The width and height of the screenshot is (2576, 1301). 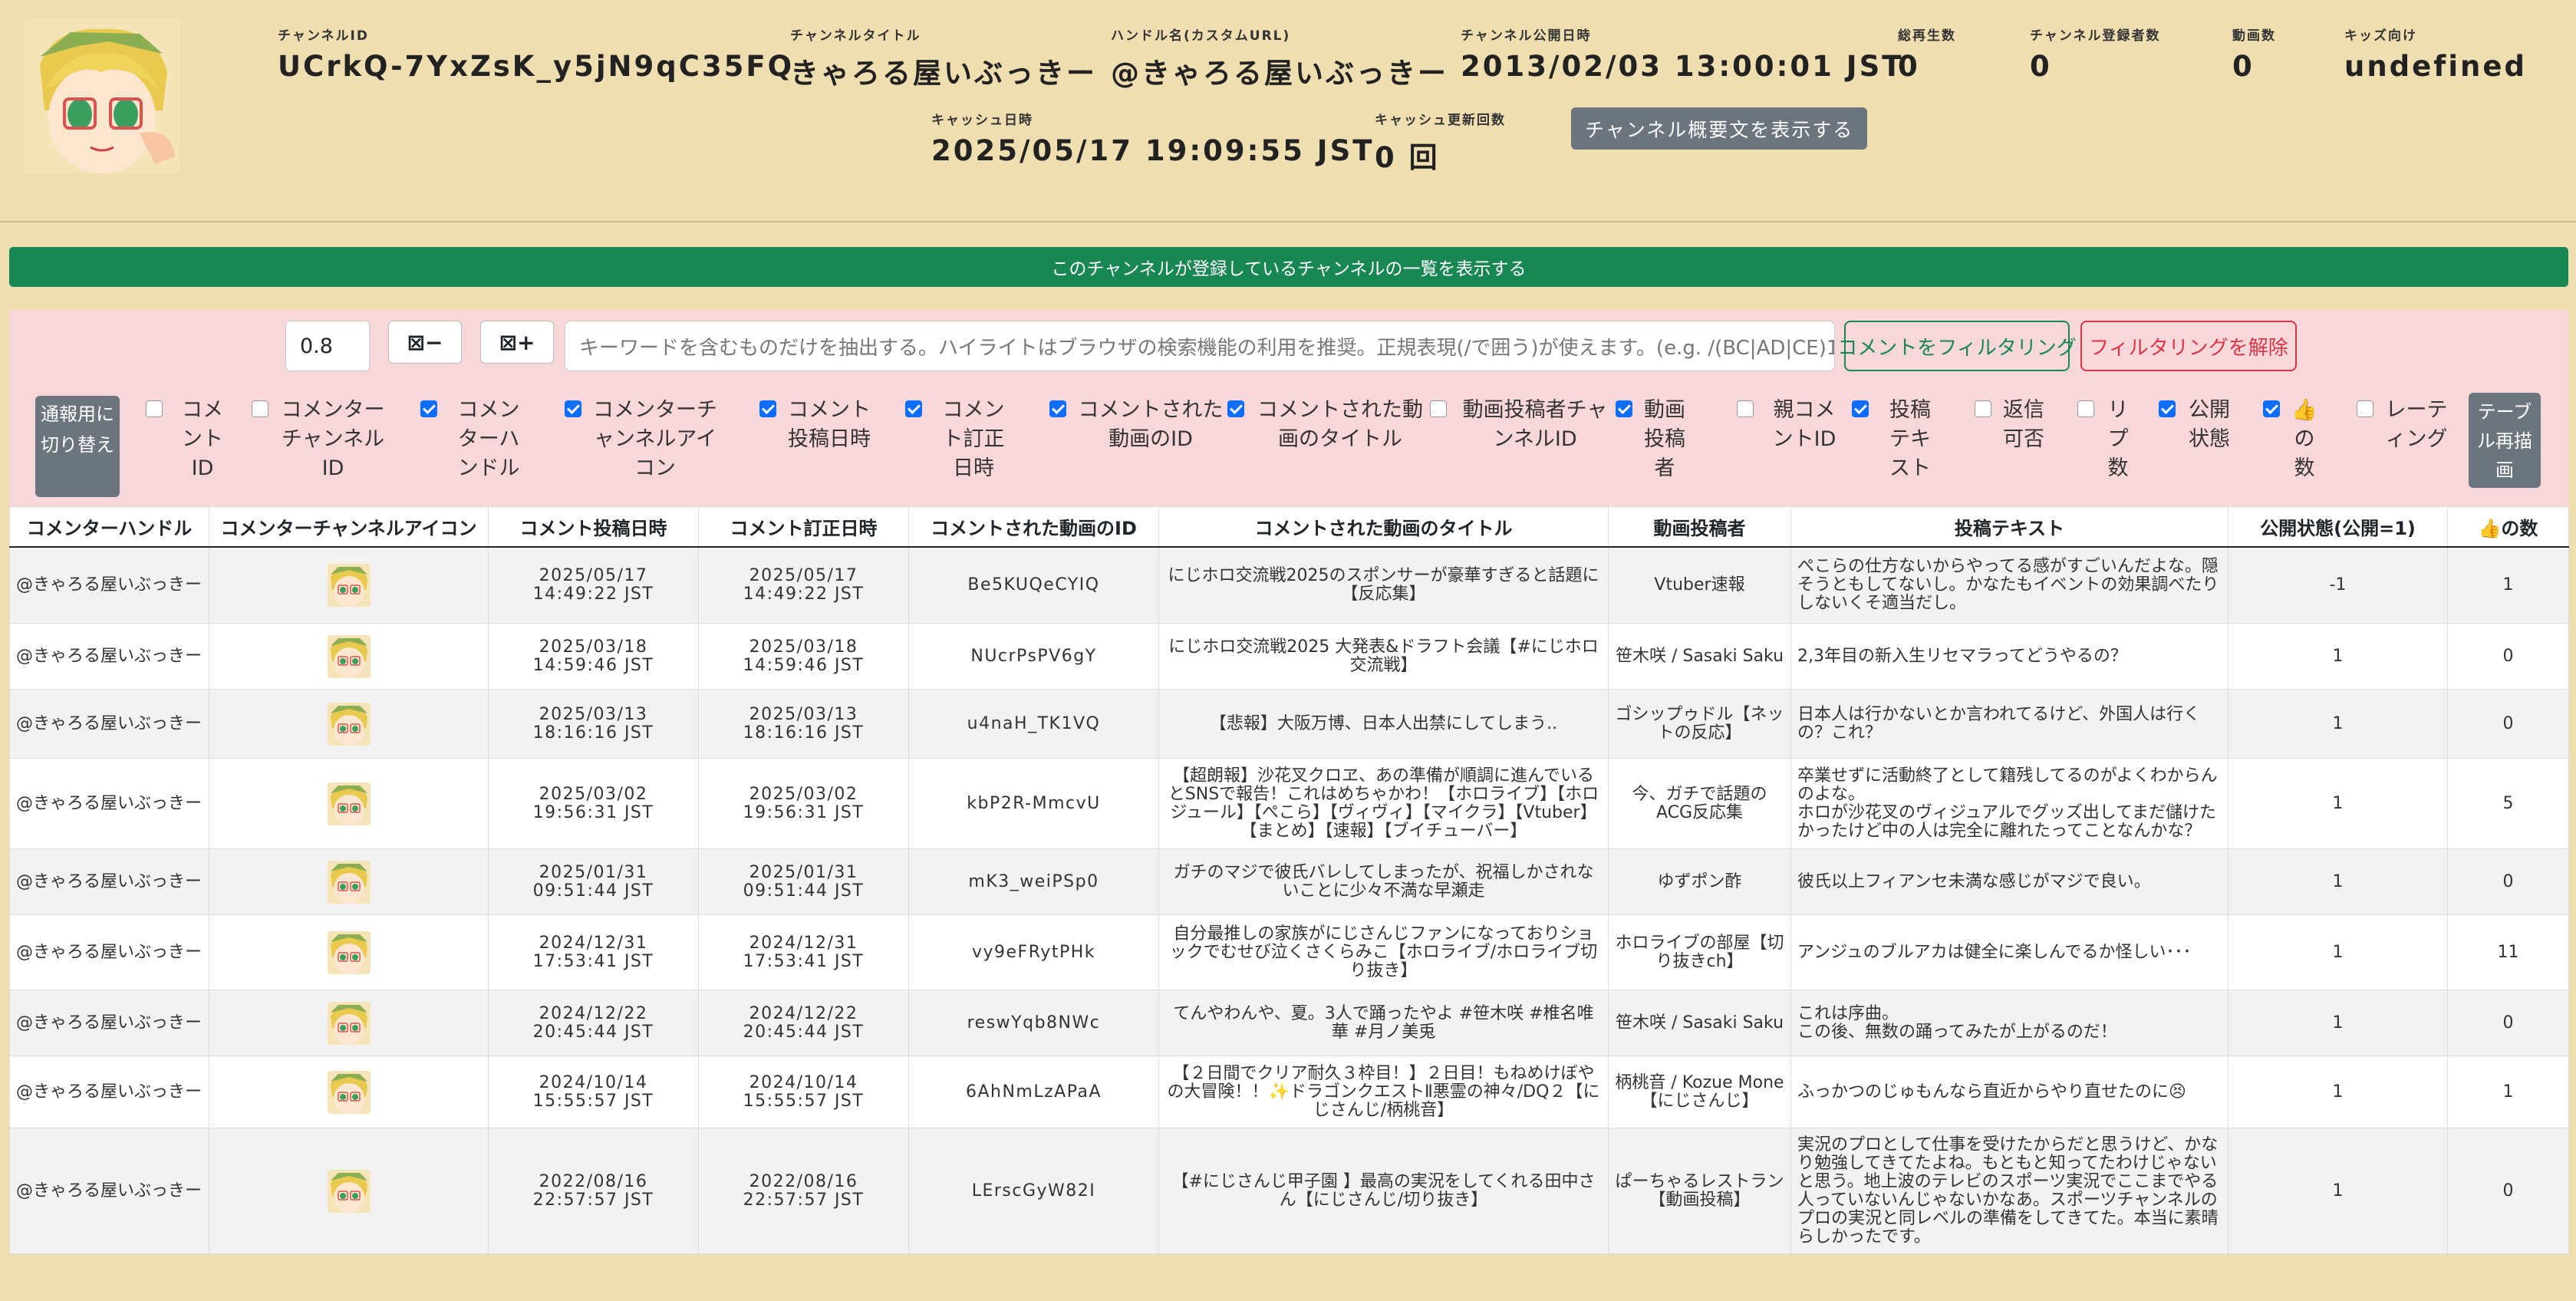 I want to click on zoom-out-button: ⊠−, so click(x=425, y=342).